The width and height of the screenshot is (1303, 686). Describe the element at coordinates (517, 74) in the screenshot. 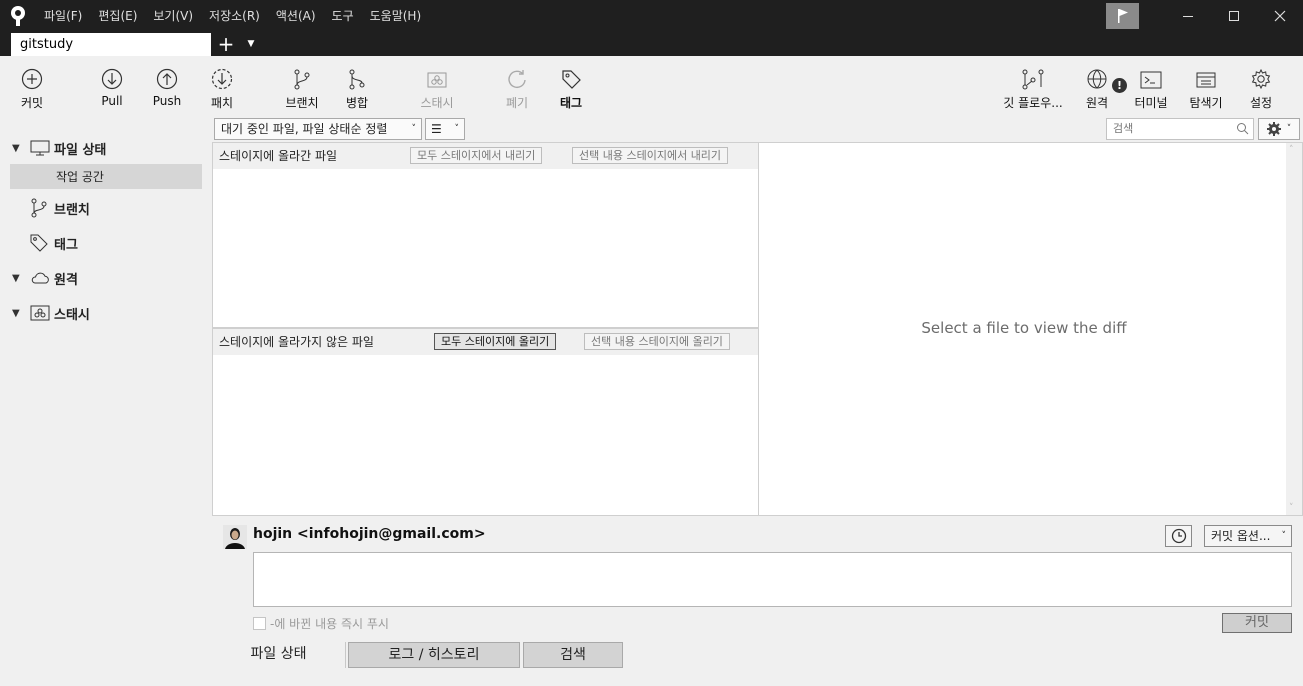

I see `discard-refresh-icon` at that location.